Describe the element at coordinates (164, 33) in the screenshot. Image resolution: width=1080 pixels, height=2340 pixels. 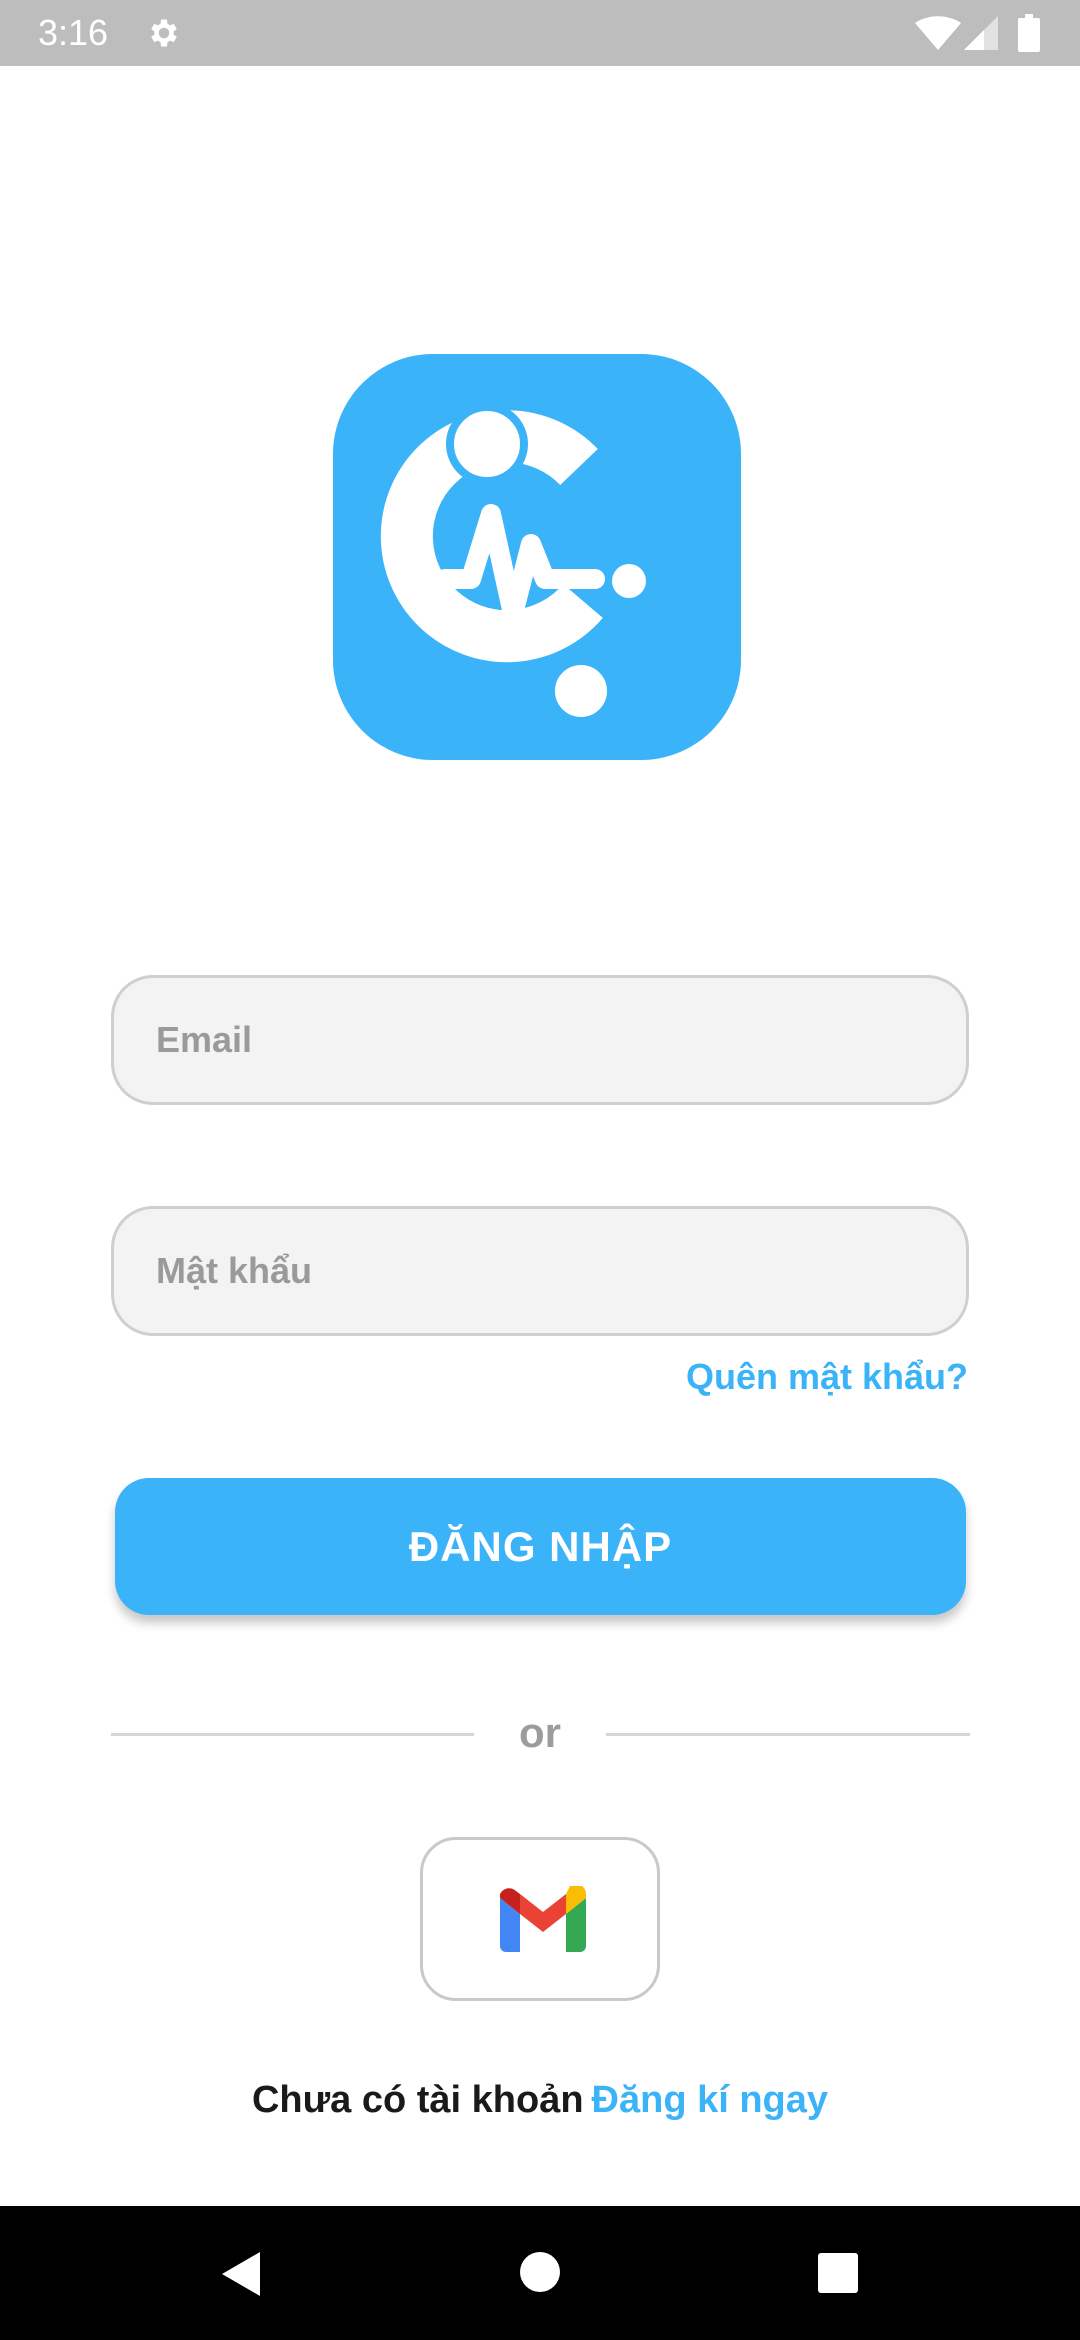
I see `gear-icon` at that location.